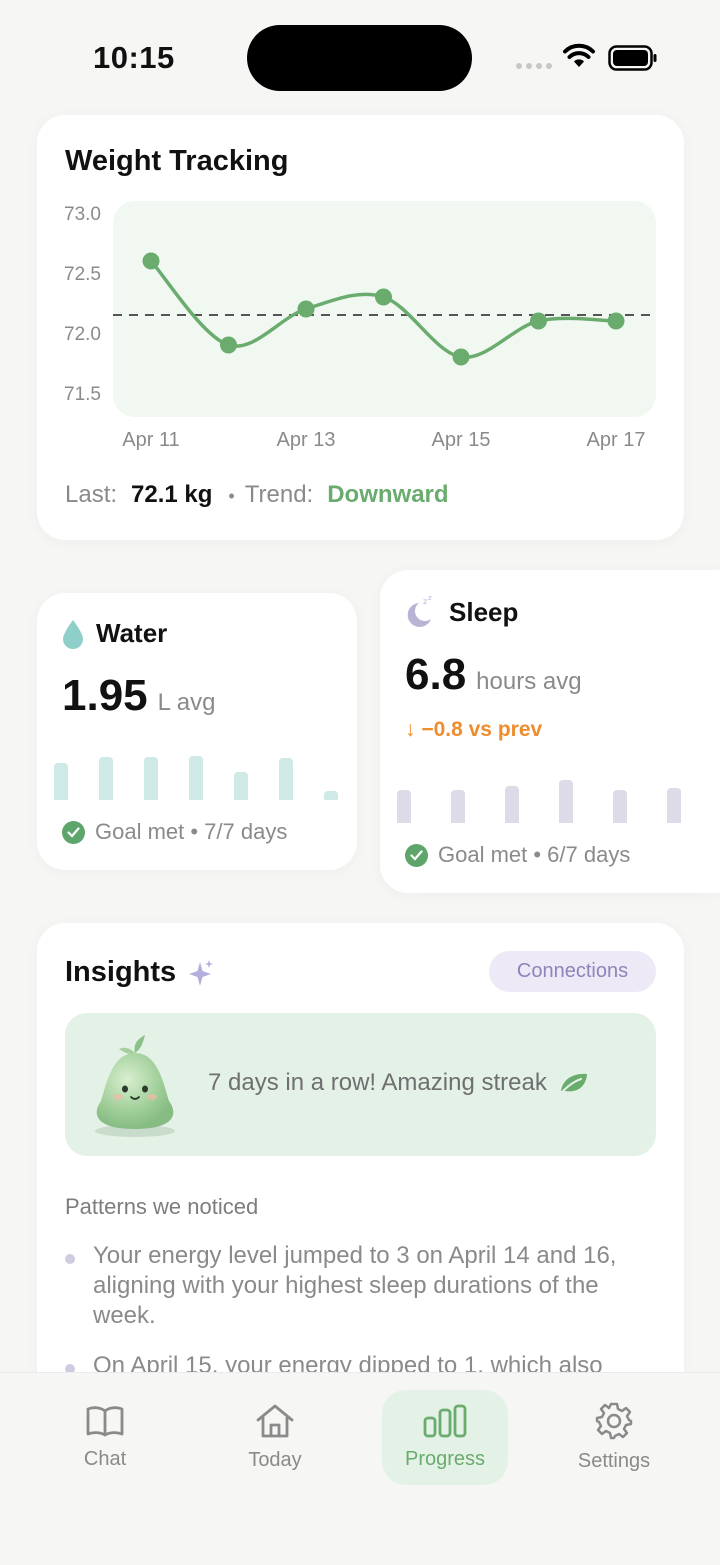 The width and height of the screenshot is (720, 1565). I want to click on trend-value: Downward, so click(388, 494).